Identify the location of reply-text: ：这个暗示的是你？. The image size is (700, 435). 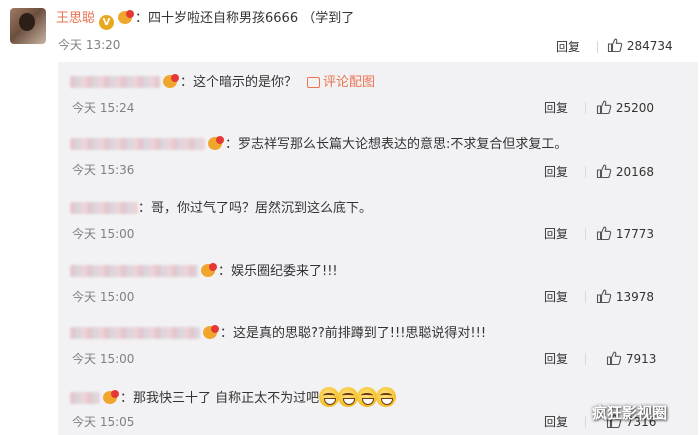
(239, 82).